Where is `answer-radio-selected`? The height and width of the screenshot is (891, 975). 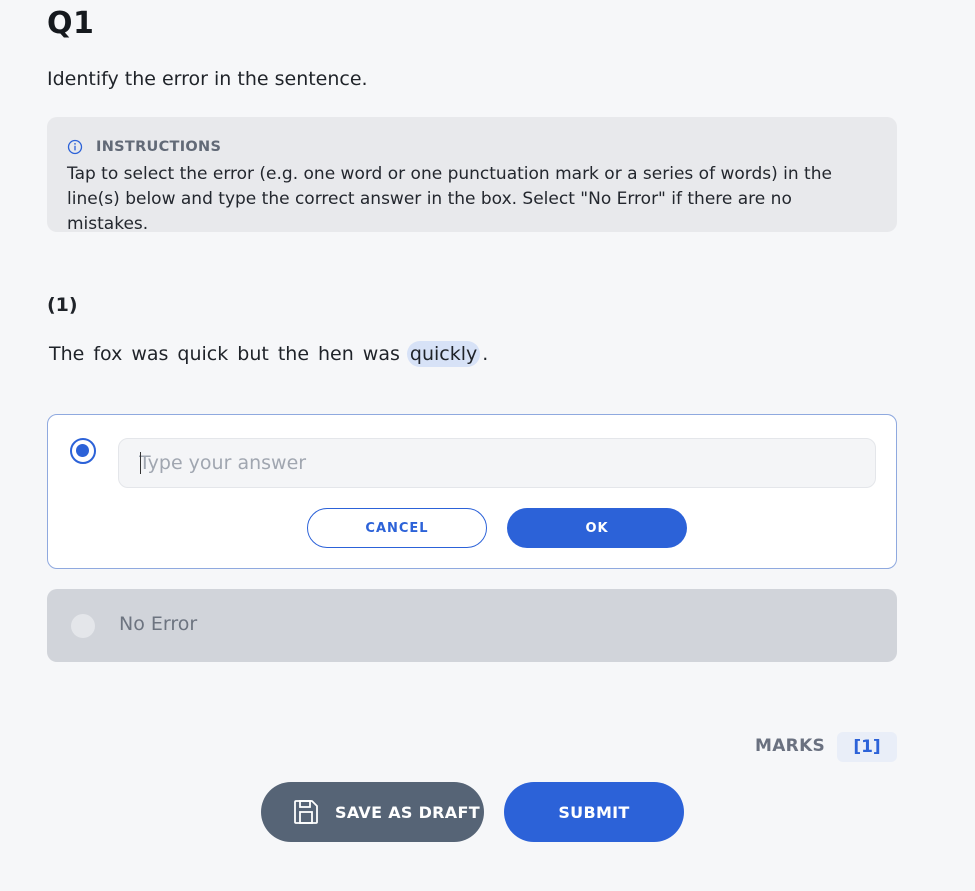 answer-radio-selected is located at coordinates (83, 451).